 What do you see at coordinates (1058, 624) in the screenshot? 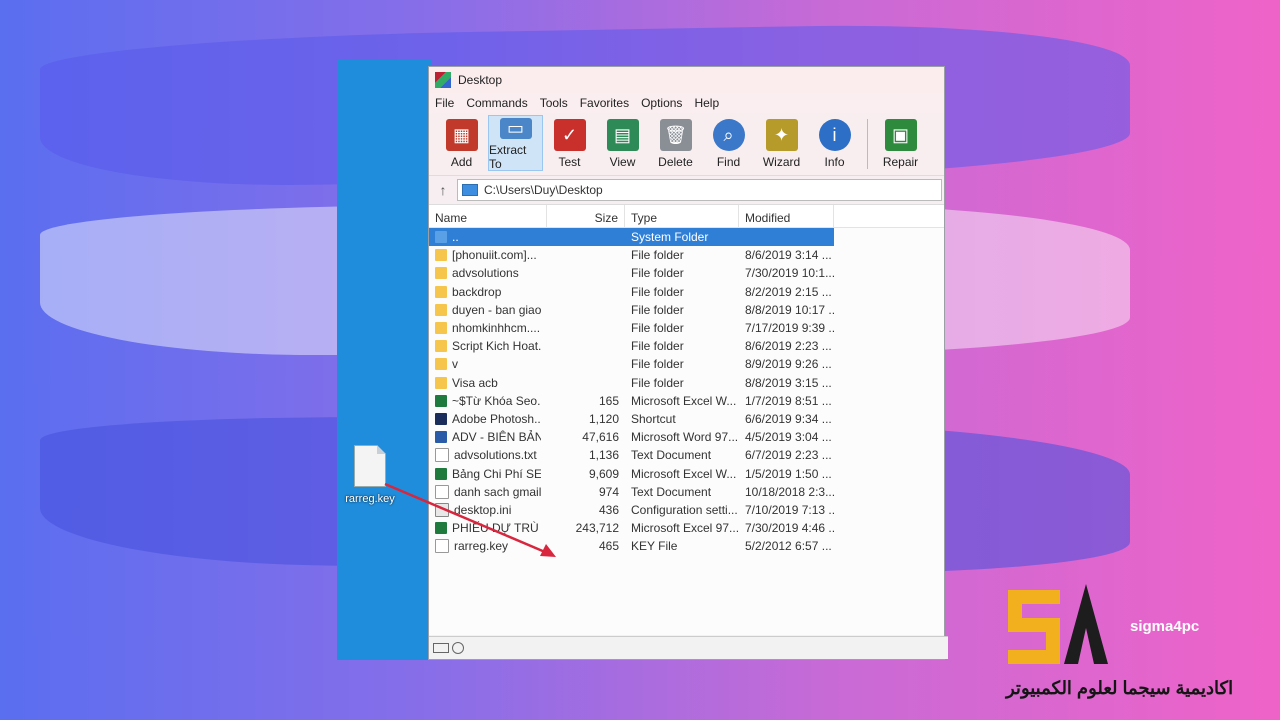
I see `sigma-logo-mark` at bounding box center [1058, 624].